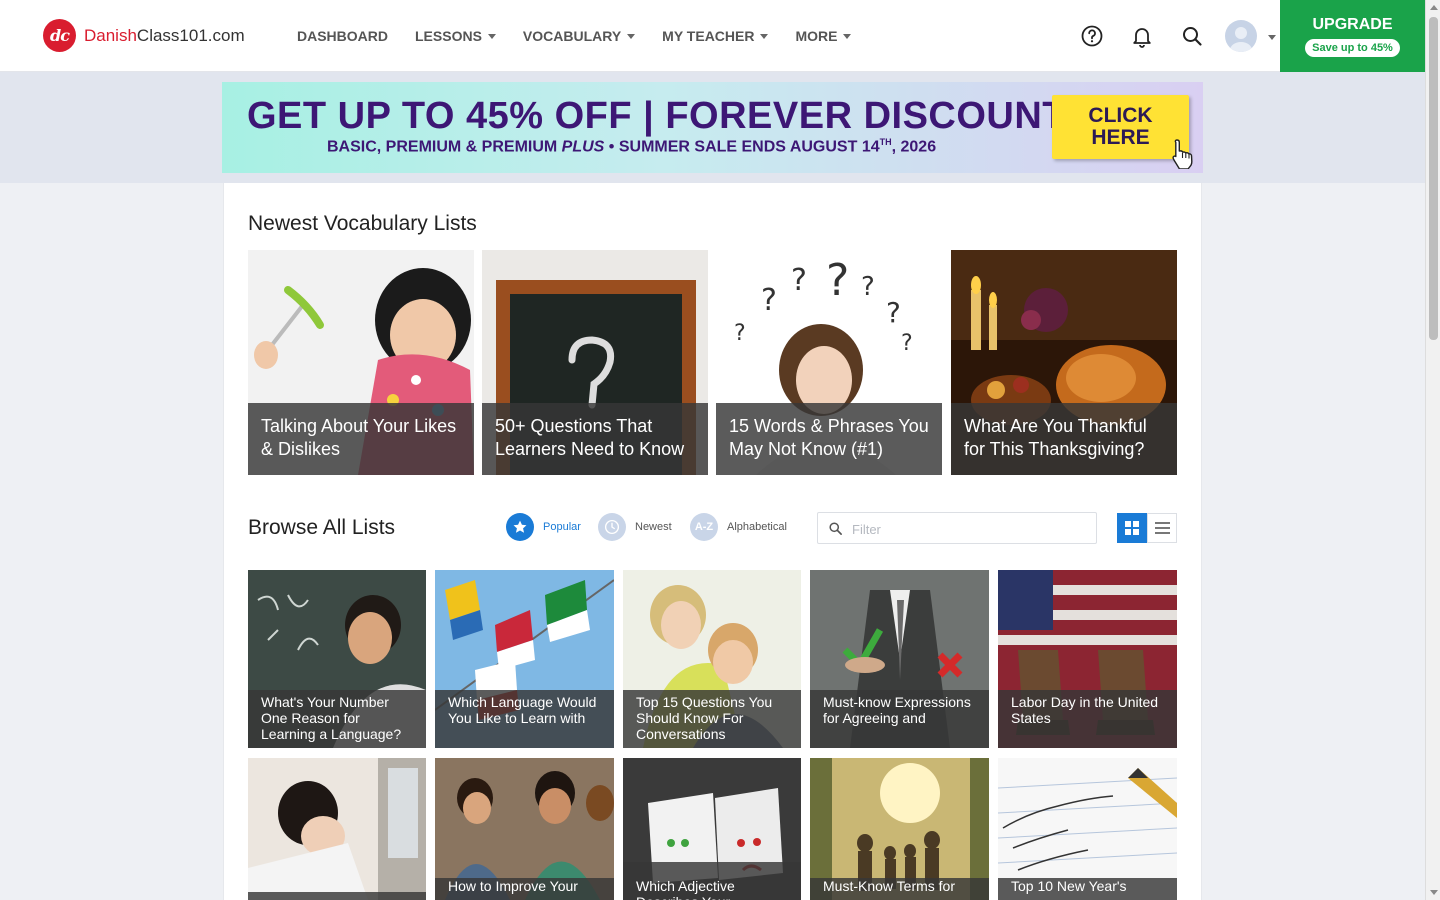 This screenshot has width=1440, height=900. What do you see at coordinates (1087, 719) in the screenshot?
I see `list-title: Labor Day in the United States` at bounding box center [1087, 719].